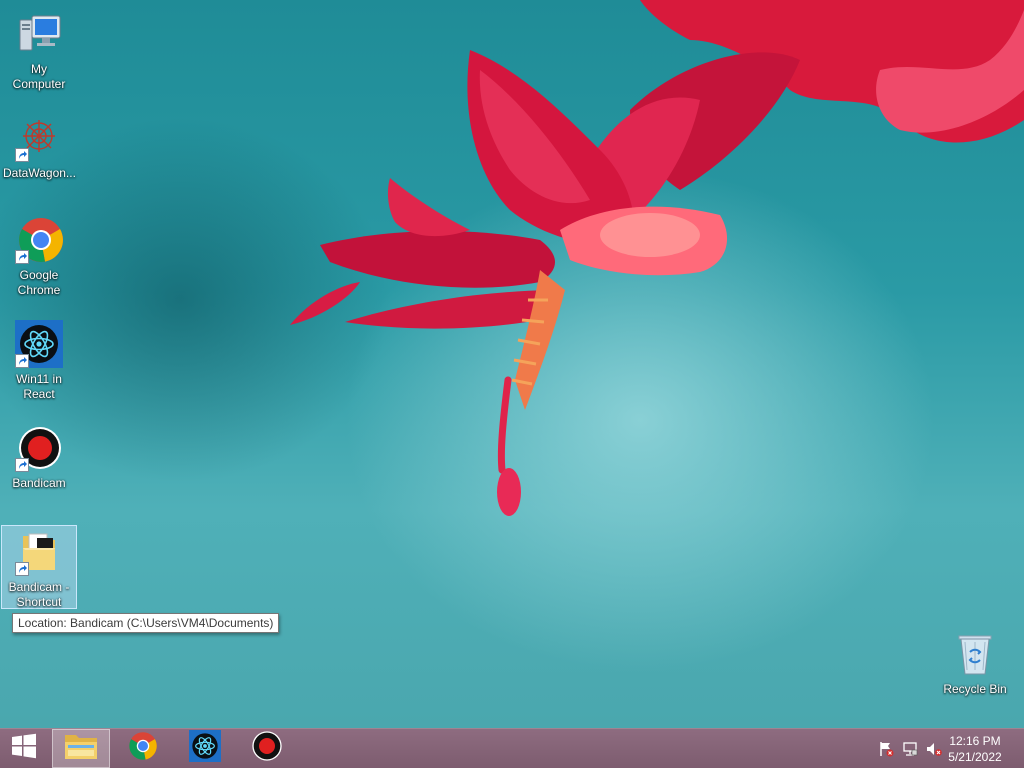 This screenshot has width=1024, height=768. What do you see at coordinates (975, 749) in the screenshot?
I see `taskbar-clock: 12:16 PM 5/21/2022` at bounding box center [975, 749].